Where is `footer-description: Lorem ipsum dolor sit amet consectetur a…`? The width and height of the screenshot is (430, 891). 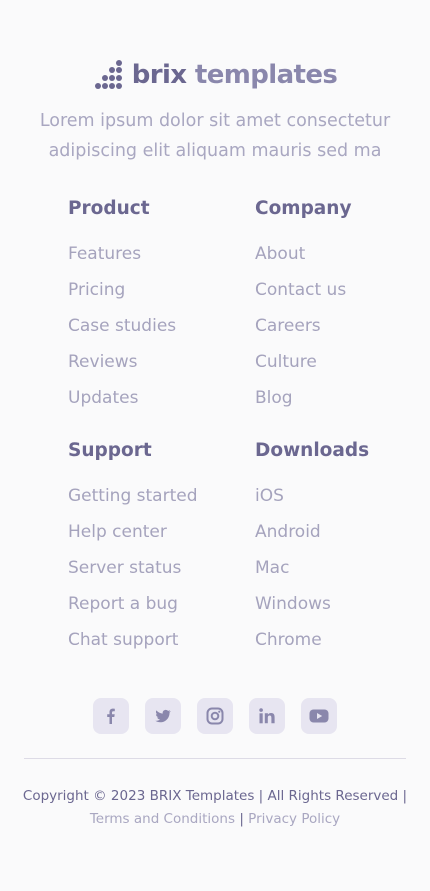 footer-description: Lorem ipsum dolor sit amet consectetur a… is located at coordinates (215, 136).